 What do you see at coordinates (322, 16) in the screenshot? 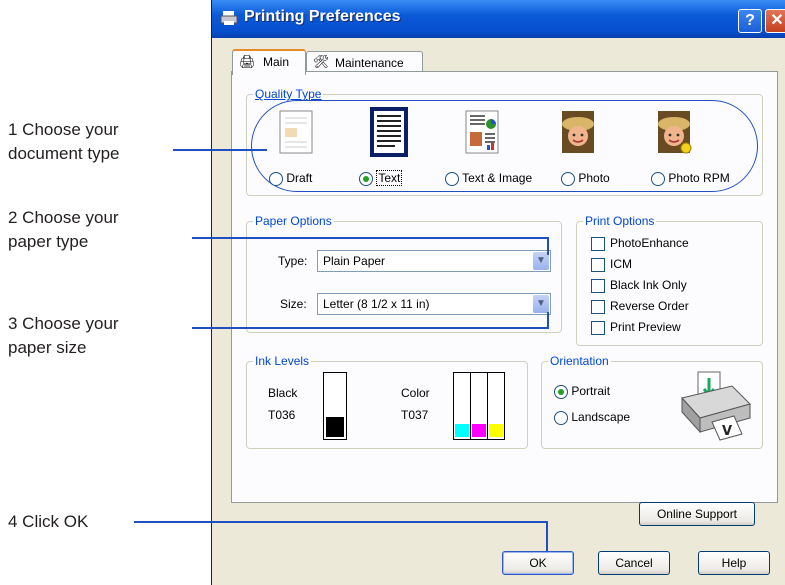
I see `window-title: Printing Preferences` at bounding box center [322, 16].